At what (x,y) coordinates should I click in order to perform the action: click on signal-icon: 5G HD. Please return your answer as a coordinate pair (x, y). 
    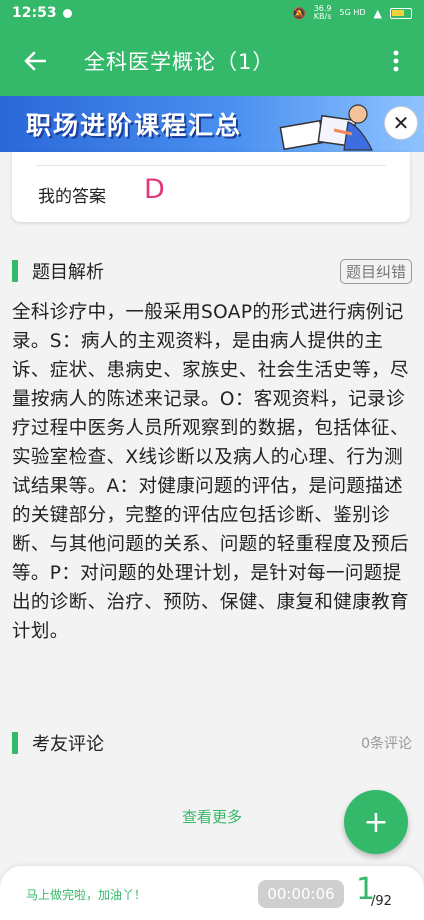
    Looking at the image, I should click on (352, 12).